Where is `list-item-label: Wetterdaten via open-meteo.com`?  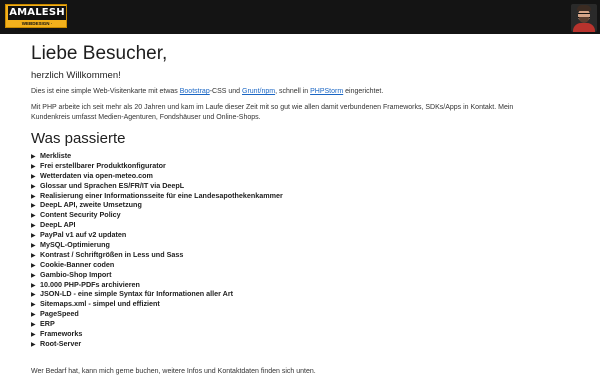 list-item-label: Wetterdaten via open-meteo.com is located at coordinates (96, 175).